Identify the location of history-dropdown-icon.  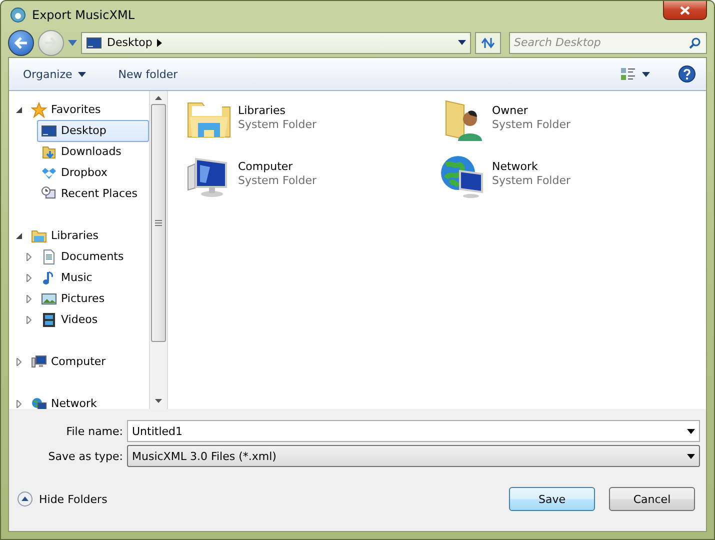
(72, 43).